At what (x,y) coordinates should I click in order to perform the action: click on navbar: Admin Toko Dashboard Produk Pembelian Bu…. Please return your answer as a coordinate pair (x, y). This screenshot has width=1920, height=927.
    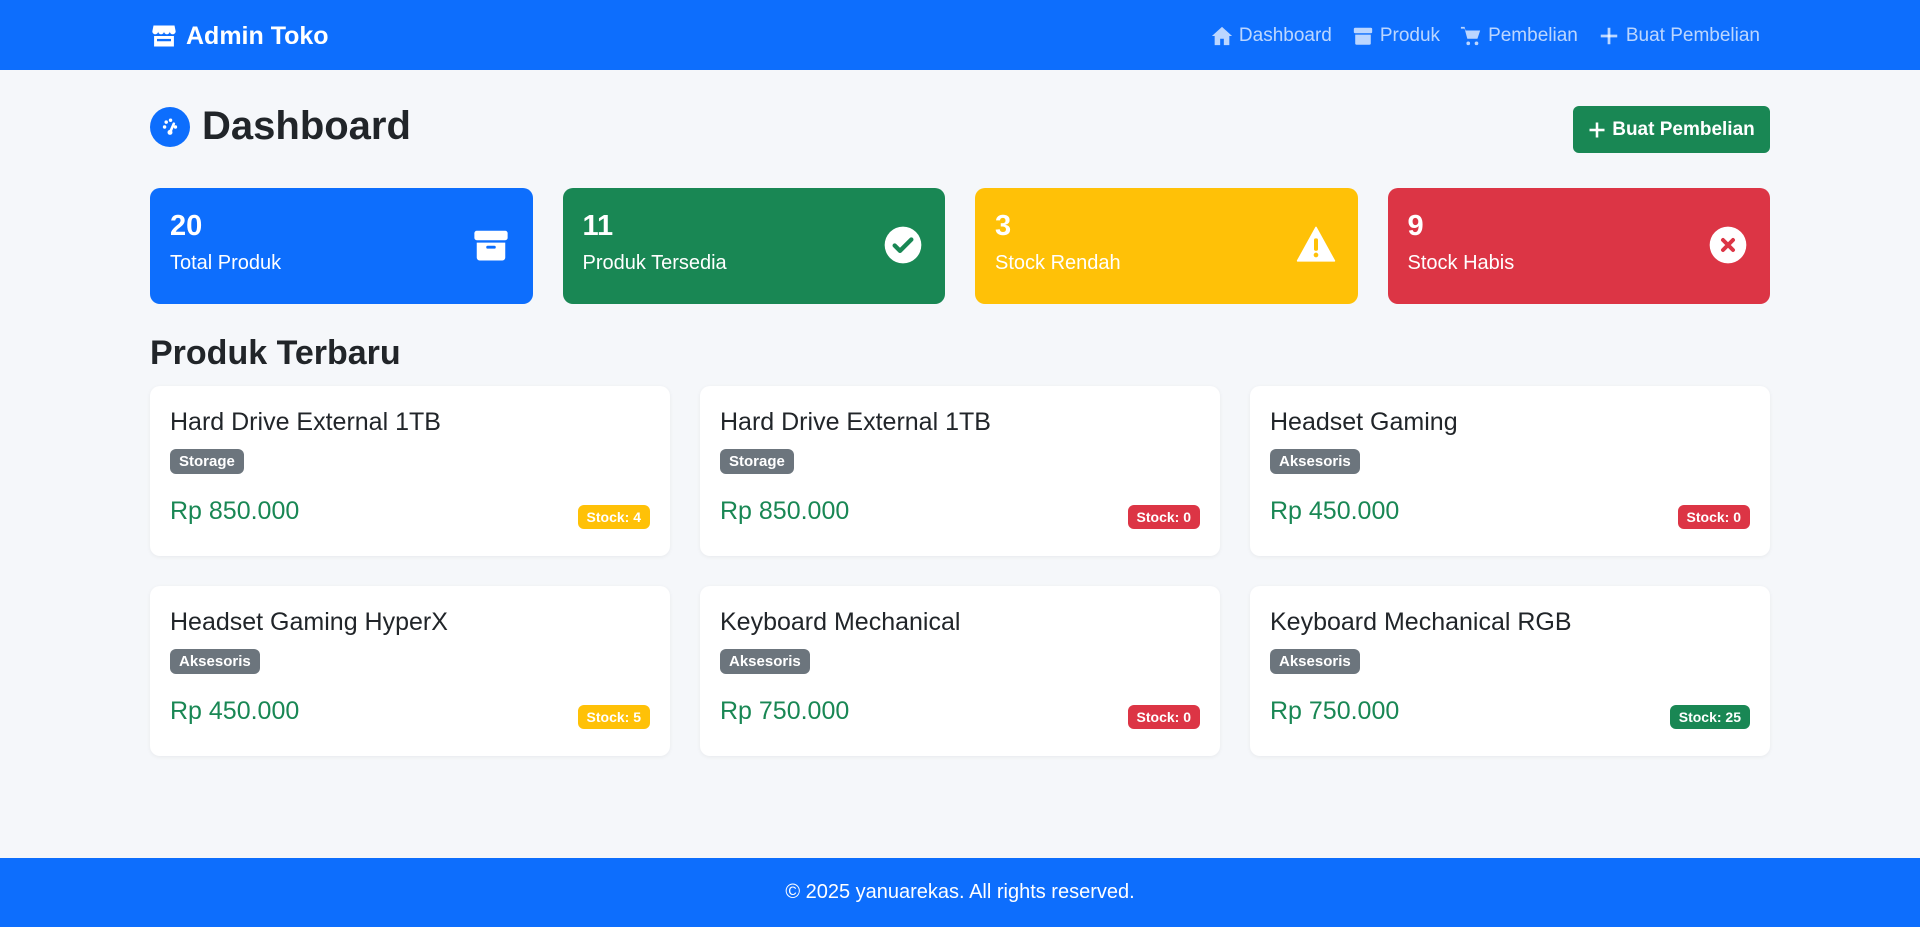
    Looking at the image, I should click on (960, 35).